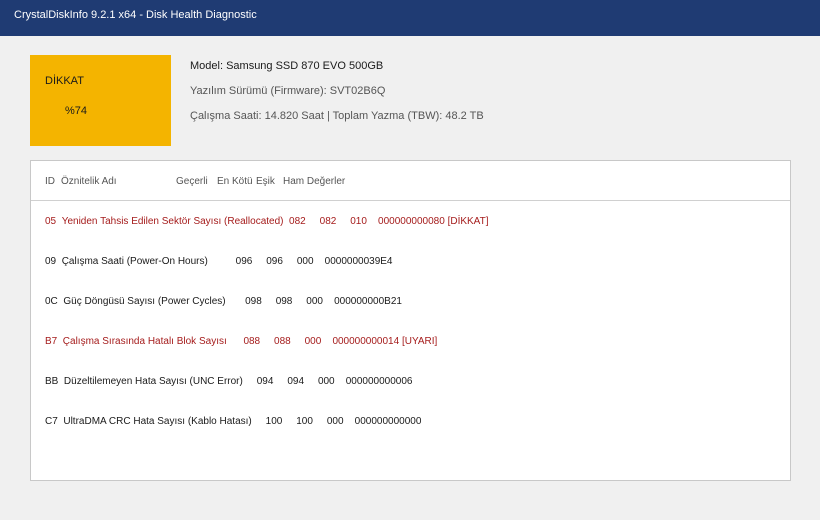 The image size is (820, 520). I want to click on column-header-name: Öznitelik Adı, so click(89, 181).